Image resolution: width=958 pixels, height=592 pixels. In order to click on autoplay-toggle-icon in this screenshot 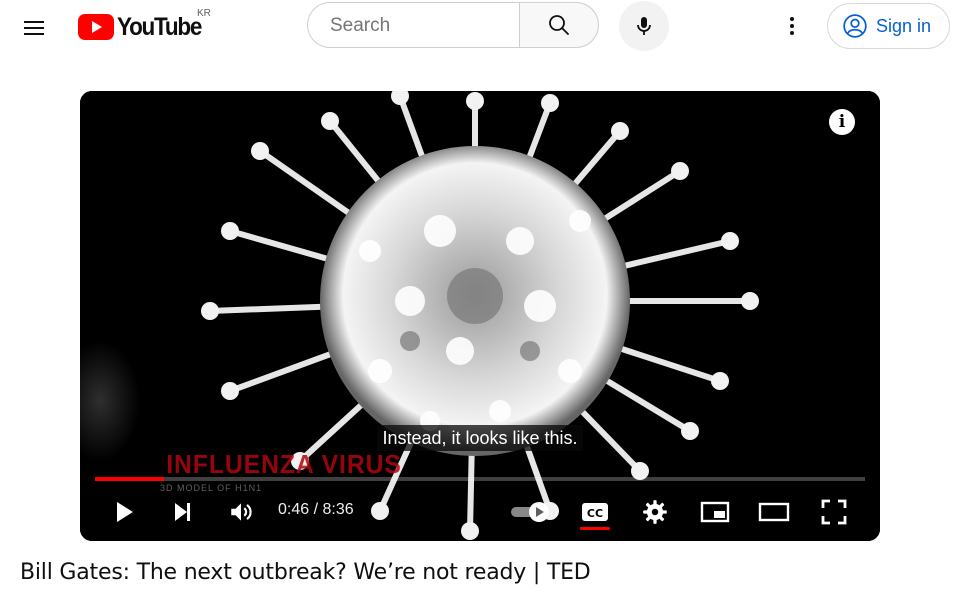, I will do `click(530, 512)`.